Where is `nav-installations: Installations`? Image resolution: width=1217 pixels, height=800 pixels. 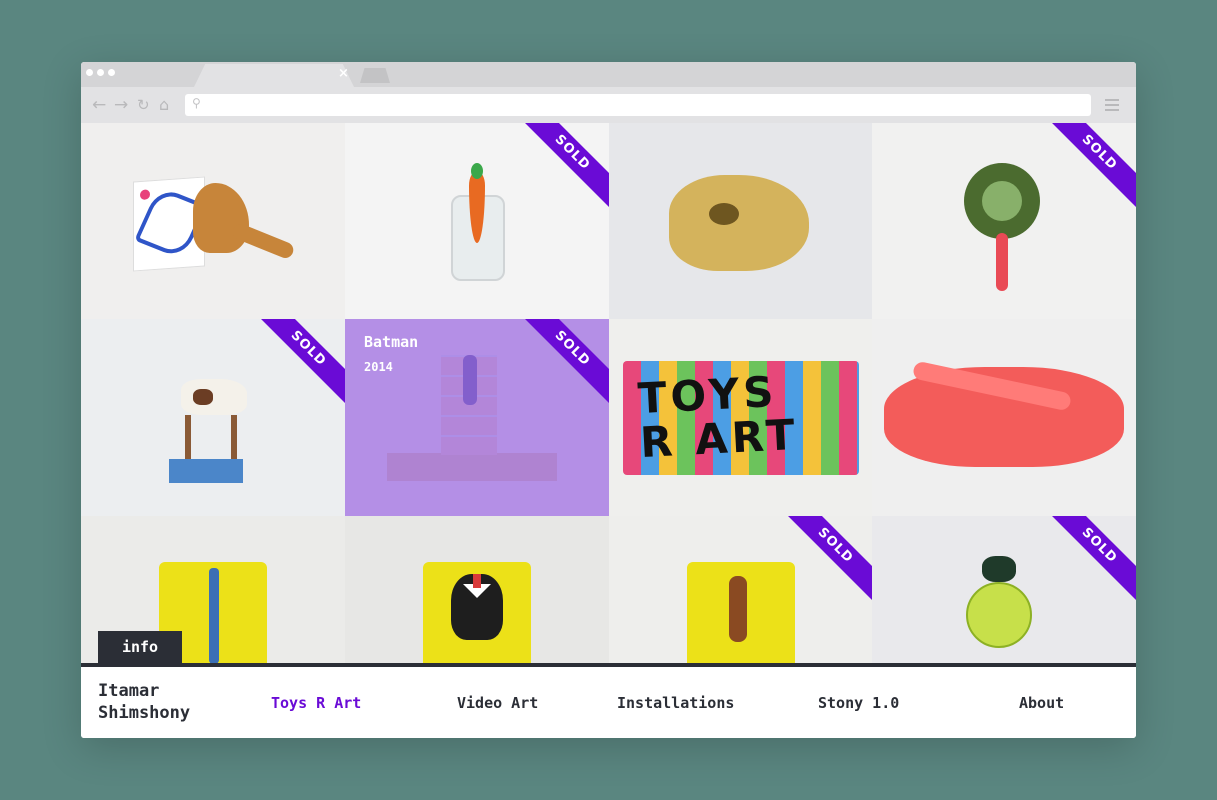
nav-installations: Installations is located at coordinates (675, 703).